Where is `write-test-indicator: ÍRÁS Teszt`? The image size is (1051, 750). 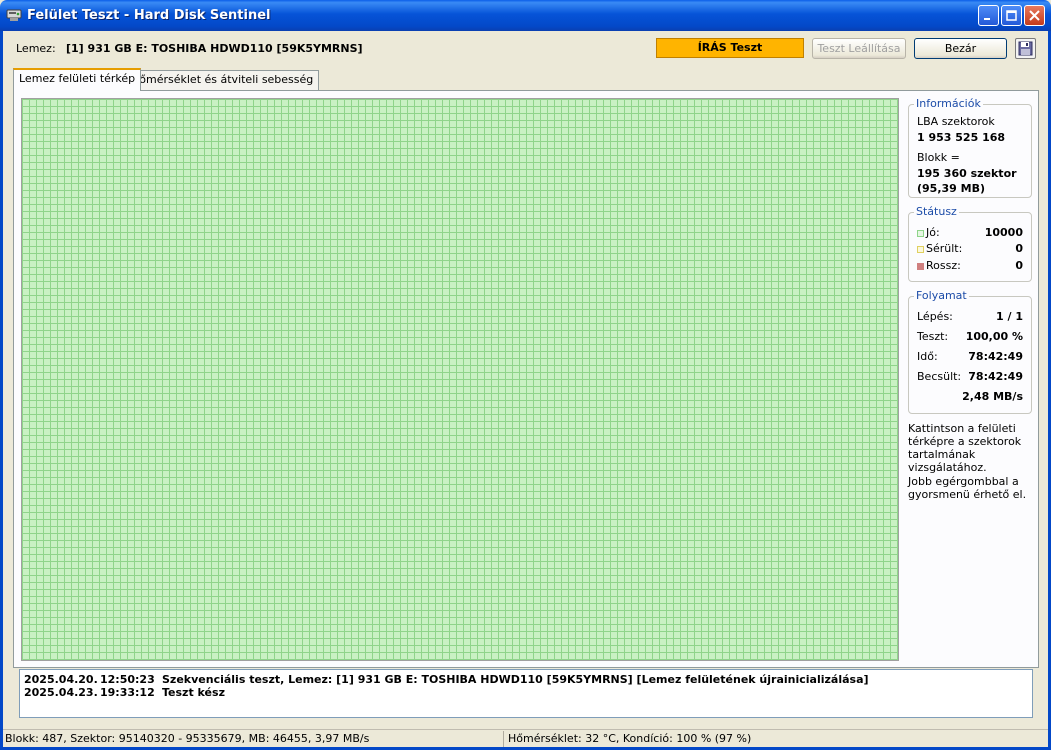
write-test-indicator: ÍRÁS Teszt is located at coordinates (730, 48).